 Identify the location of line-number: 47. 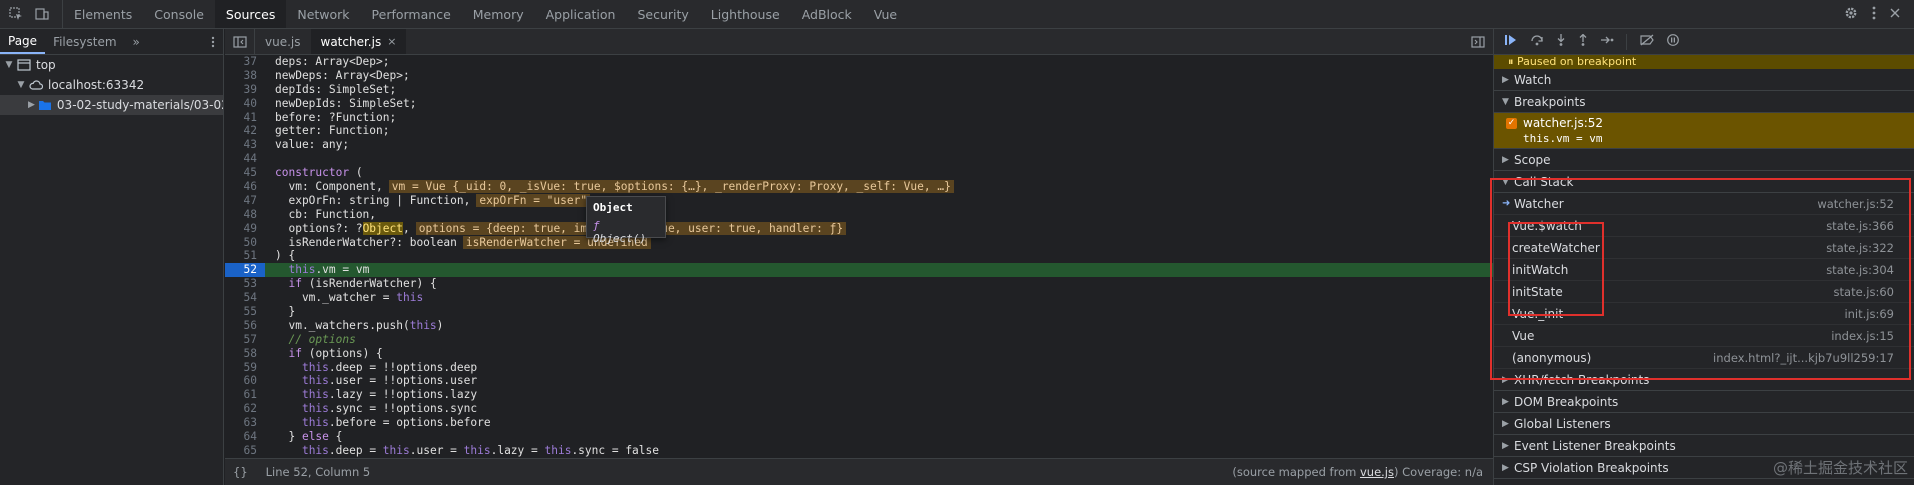
(245, 201).